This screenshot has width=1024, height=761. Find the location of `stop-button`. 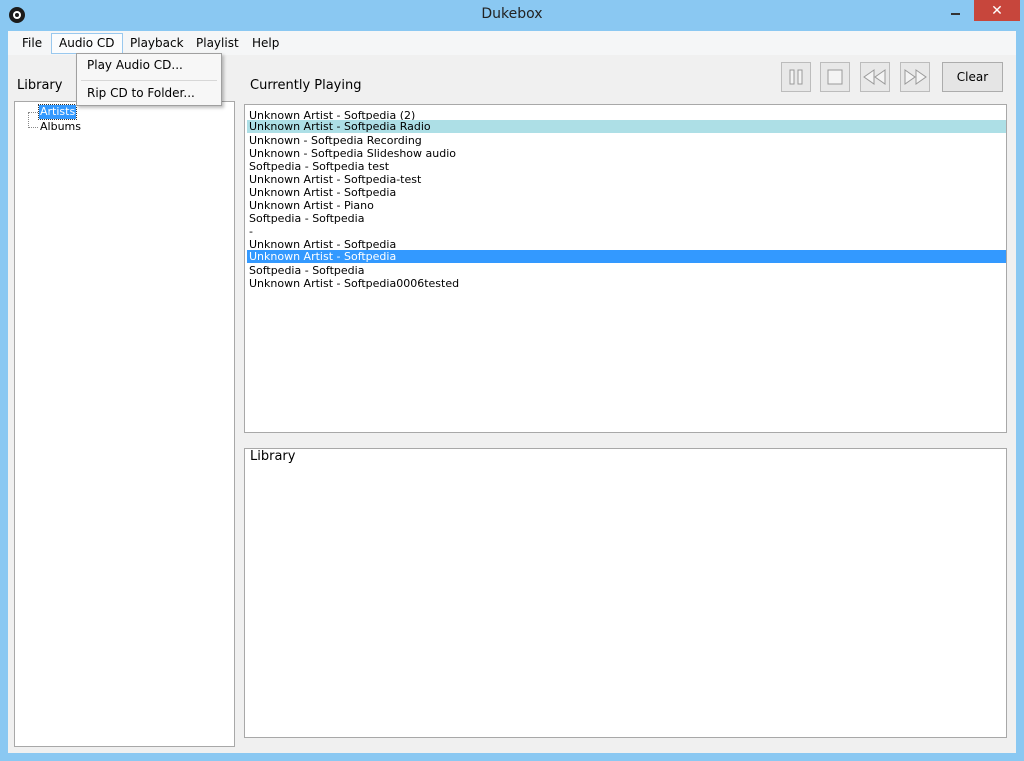

stop-button is located at coordinates (835, 77).